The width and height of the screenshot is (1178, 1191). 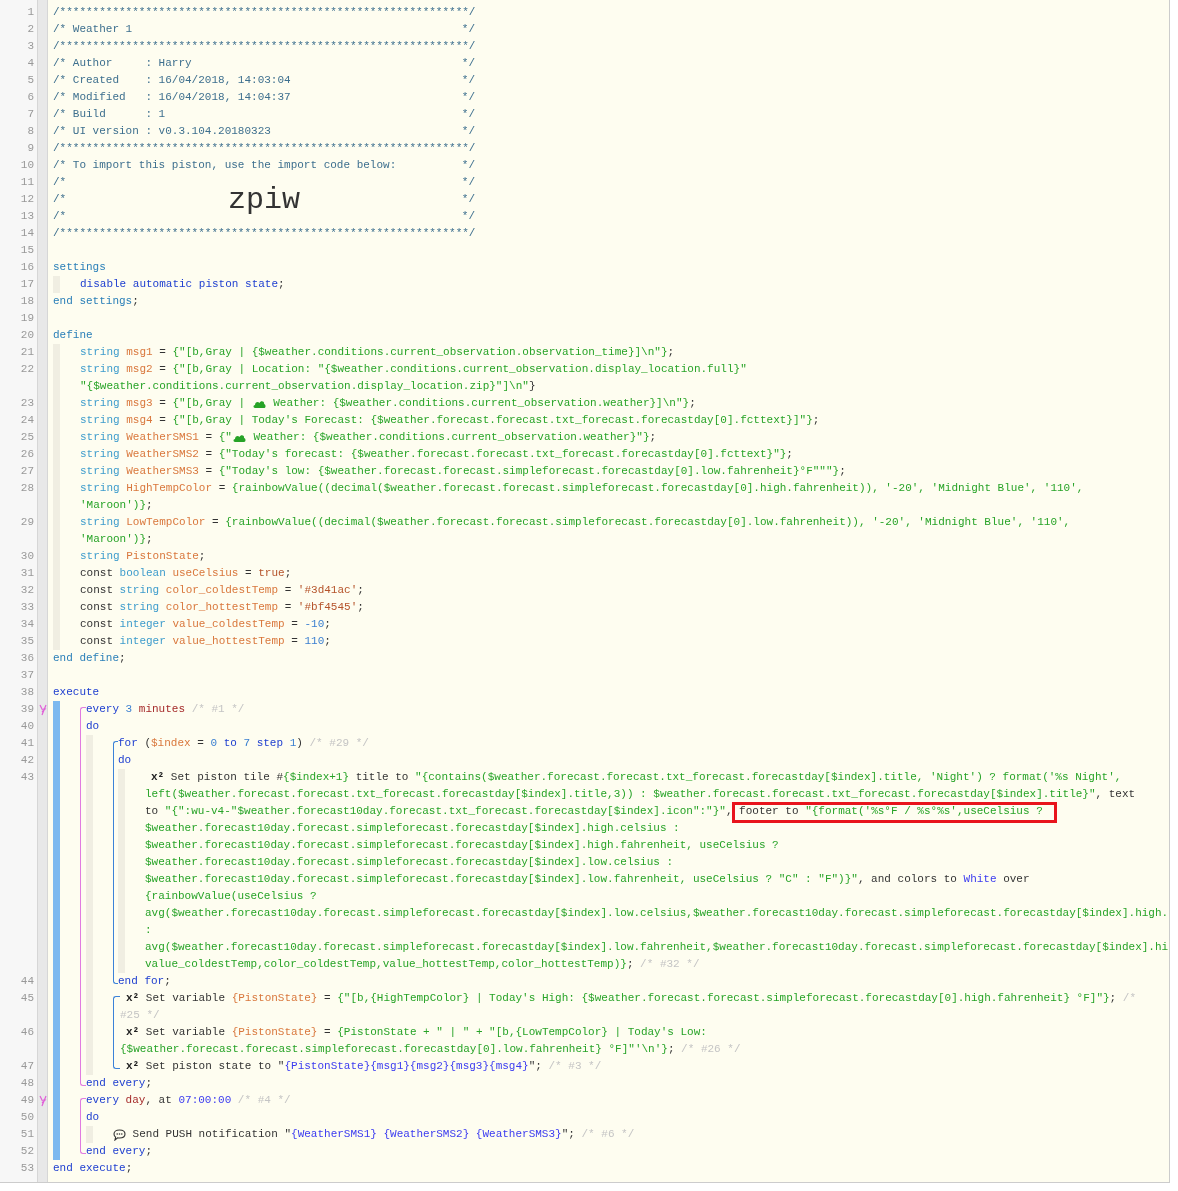 I want to click on line-number: 36, so click(x=27, y=658).